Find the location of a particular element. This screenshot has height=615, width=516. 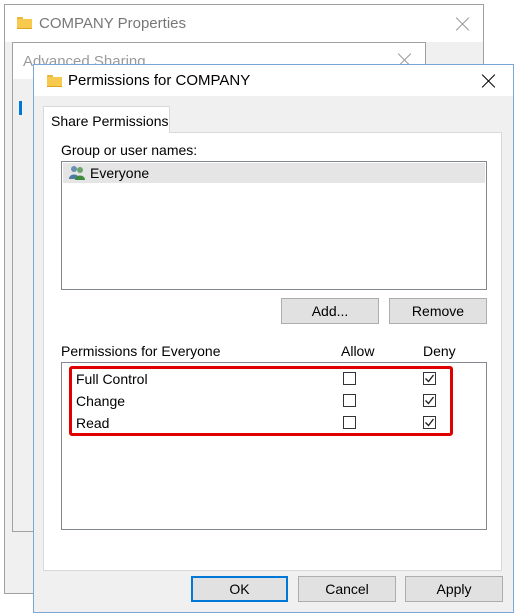

allow-header: Allow is located at coordinates (358, 351).